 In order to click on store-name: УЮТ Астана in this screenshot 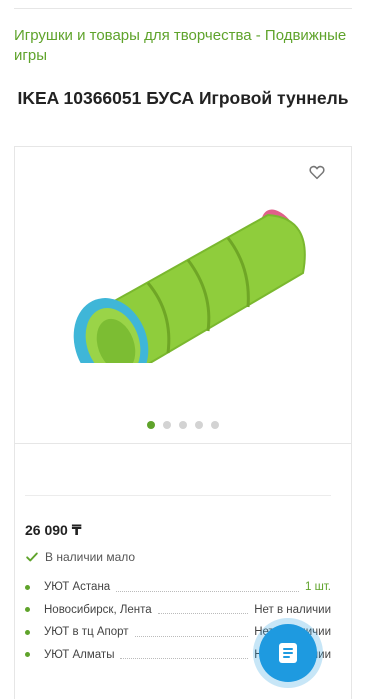, I will do `click(77, 587)`.